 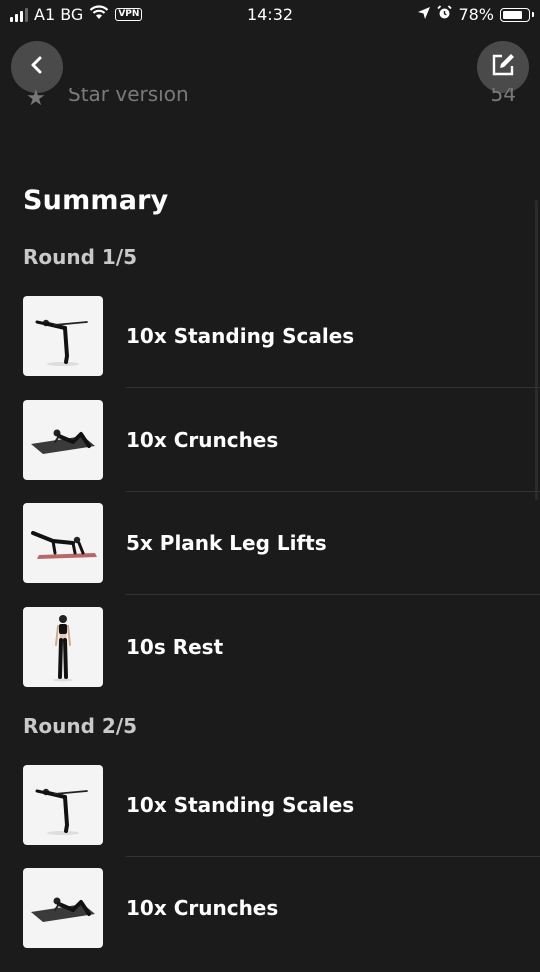 I want to click on location-icon, so click(x=424, y=14).